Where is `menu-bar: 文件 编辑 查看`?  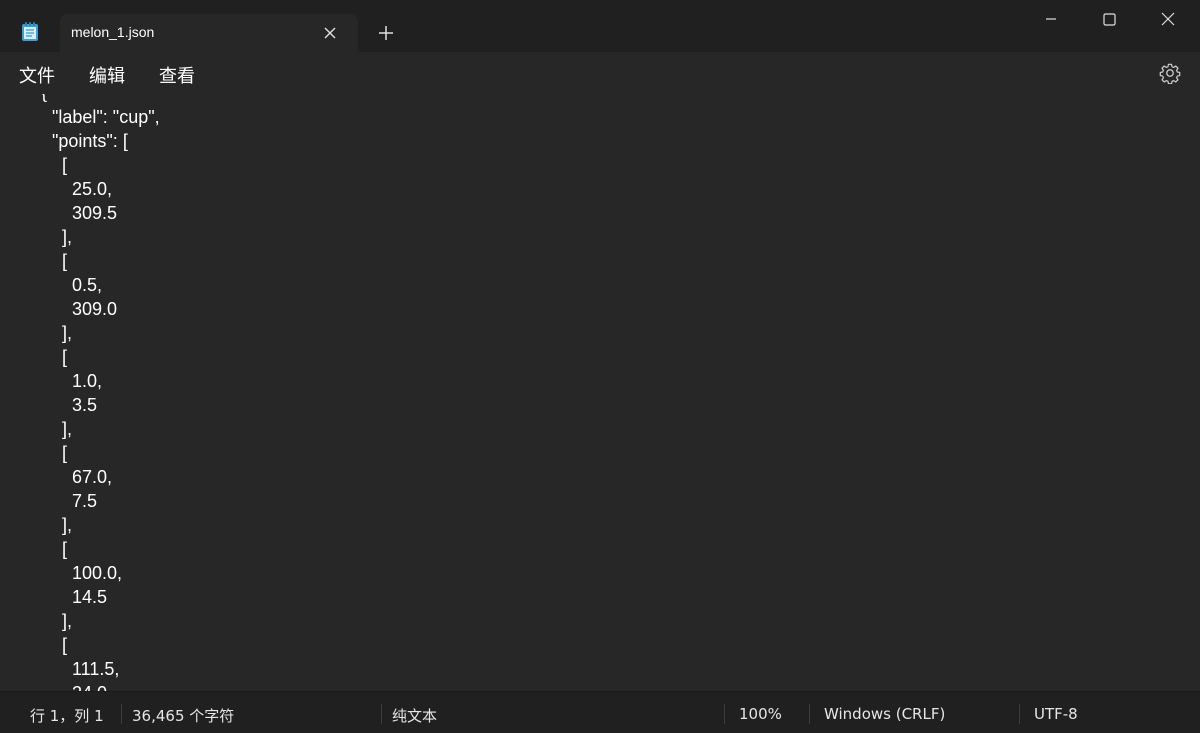
menu-bar: 文件 编辑 查看 is located at coordinates (600, 73).